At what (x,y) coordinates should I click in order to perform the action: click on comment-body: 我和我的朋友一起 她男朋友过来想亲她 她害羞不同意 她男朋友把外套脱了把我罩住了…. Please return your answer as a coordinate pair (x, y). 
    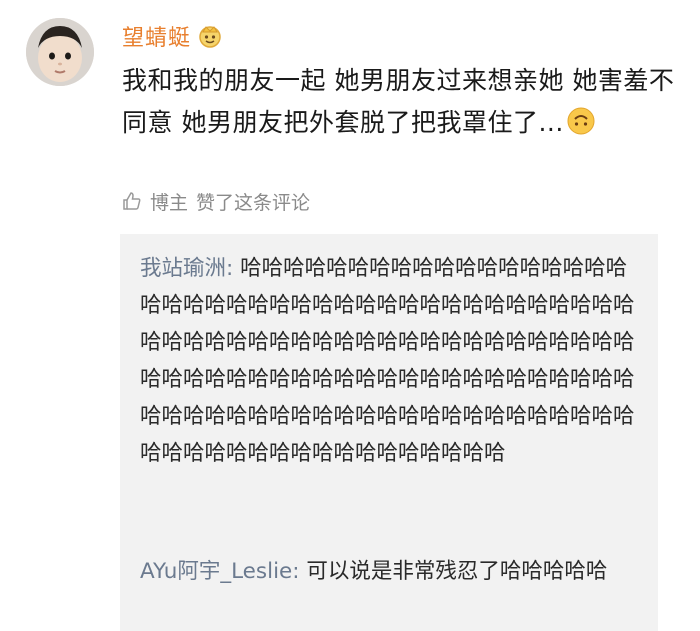
    Looking at the image, I should click on (402, 102).